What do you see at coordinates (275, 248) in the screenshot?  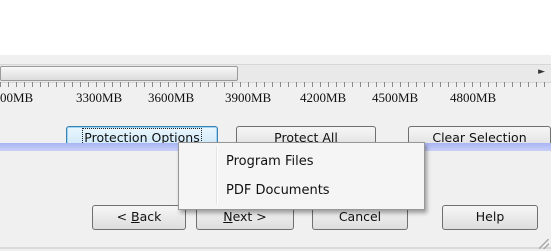 I see `dialog-bottom-edge` at bounding box center [275, 248].